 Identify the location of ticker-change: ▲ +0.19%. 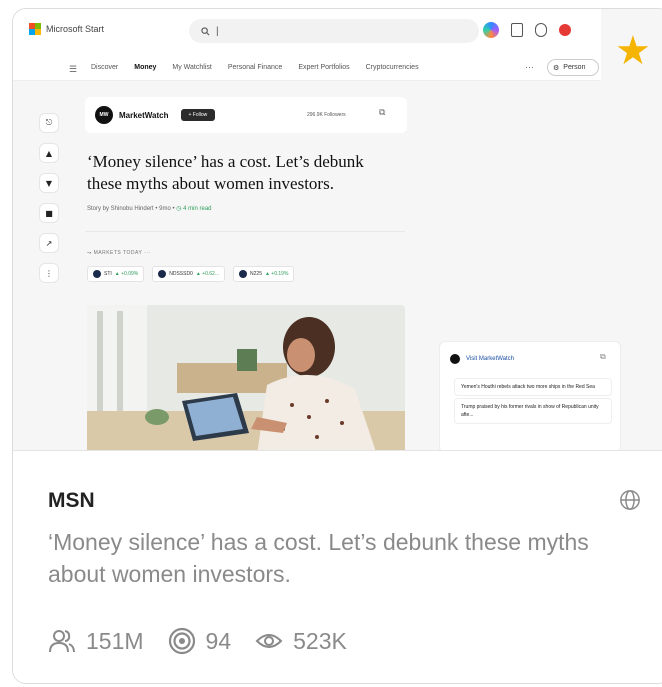
(276, 274).